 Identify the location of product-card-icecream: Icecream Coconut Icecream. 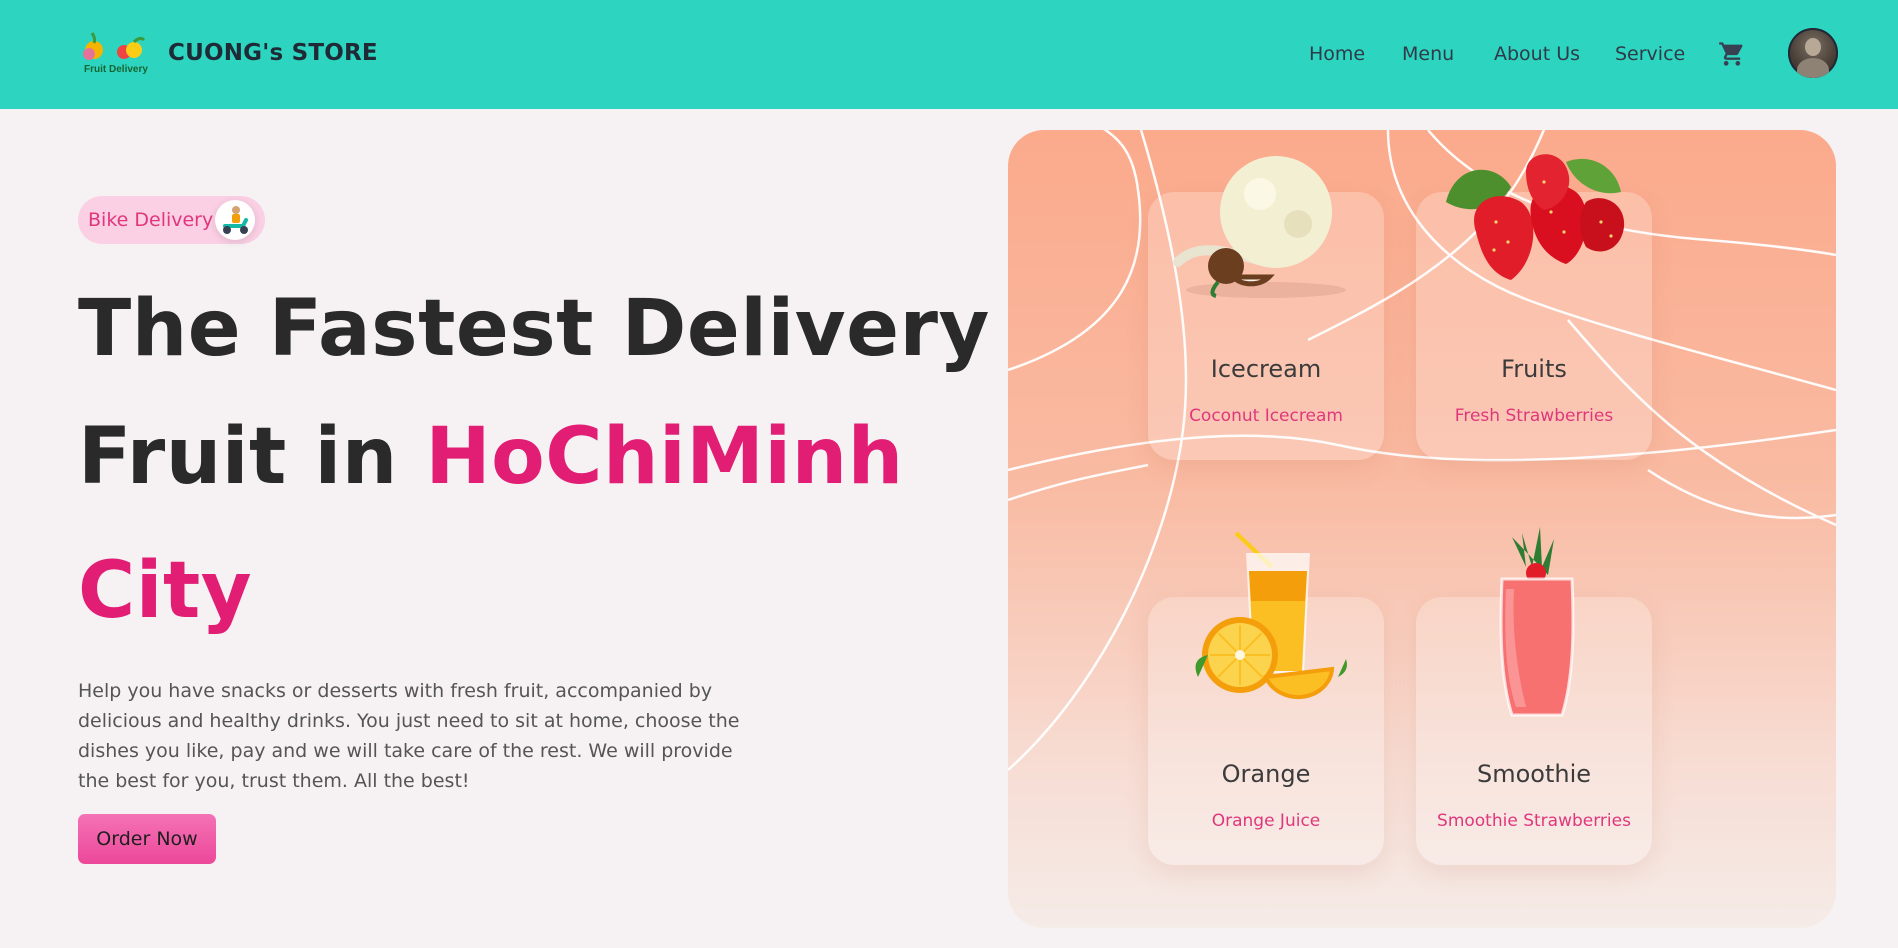
(1266, 308).